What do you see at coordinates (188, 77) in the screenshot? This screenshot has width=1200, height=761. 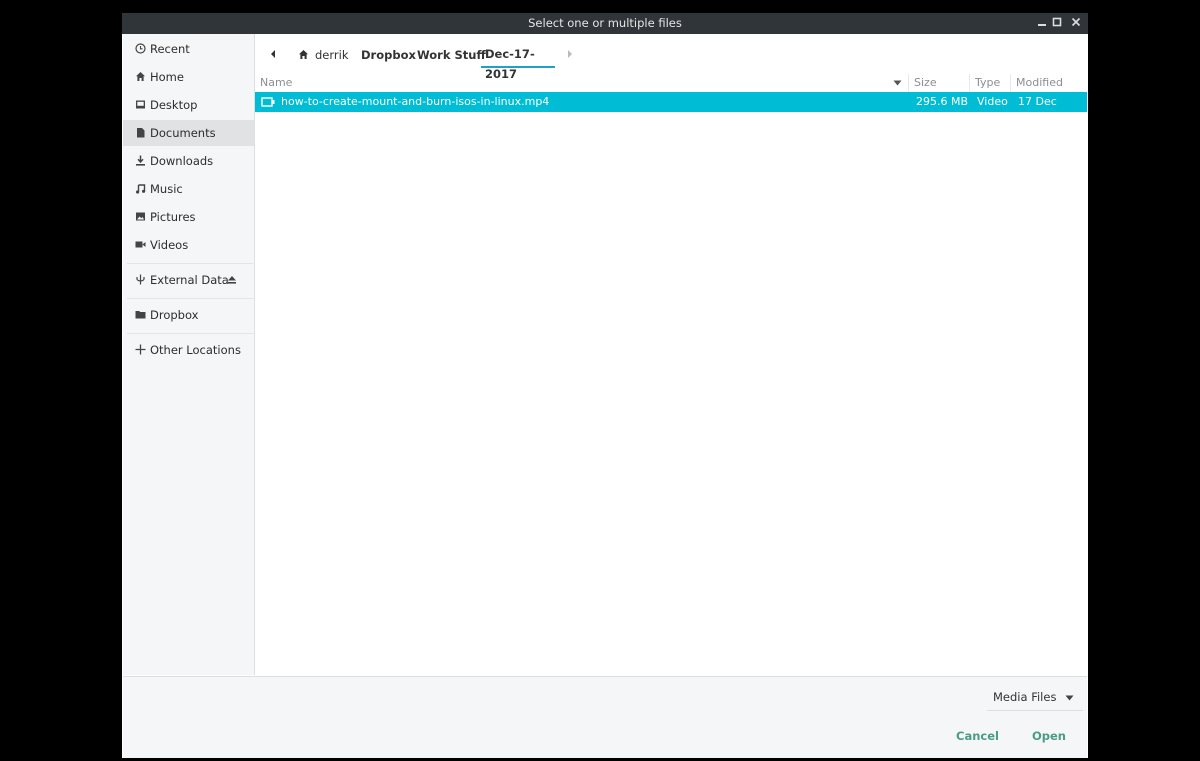 I see `sidebar-item-home: Home` at bounding box center [188, 77].